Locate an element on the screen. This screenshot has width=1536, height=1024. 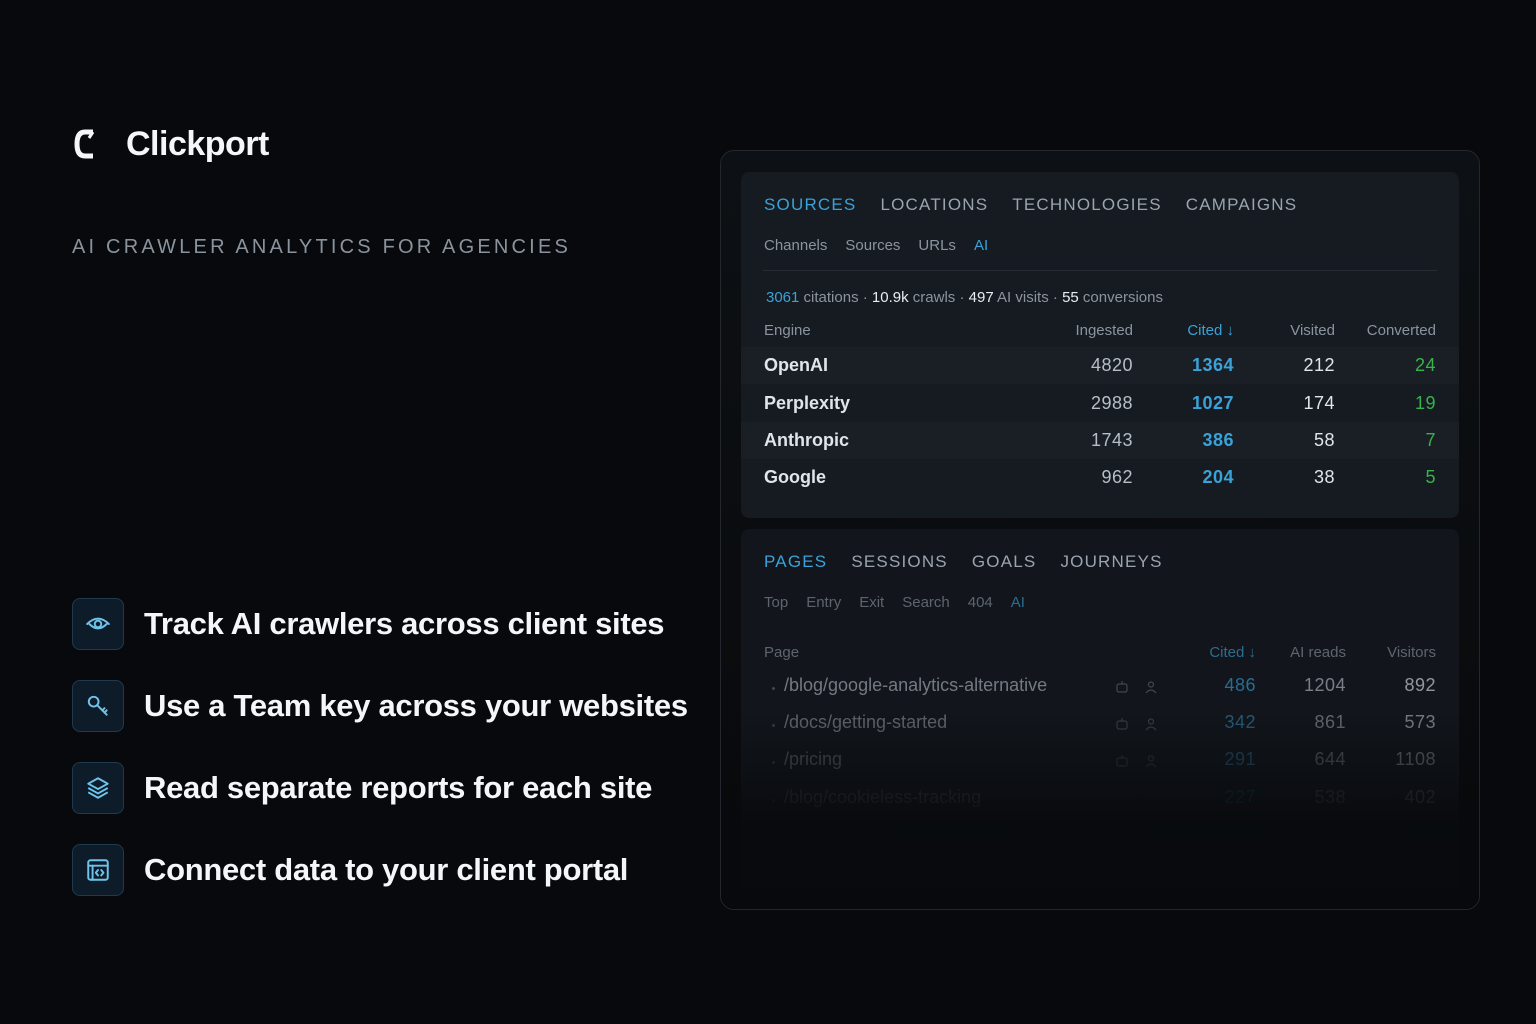
tab-campaigns: CAMPAIGNS is located at coordinates (1242, 205).